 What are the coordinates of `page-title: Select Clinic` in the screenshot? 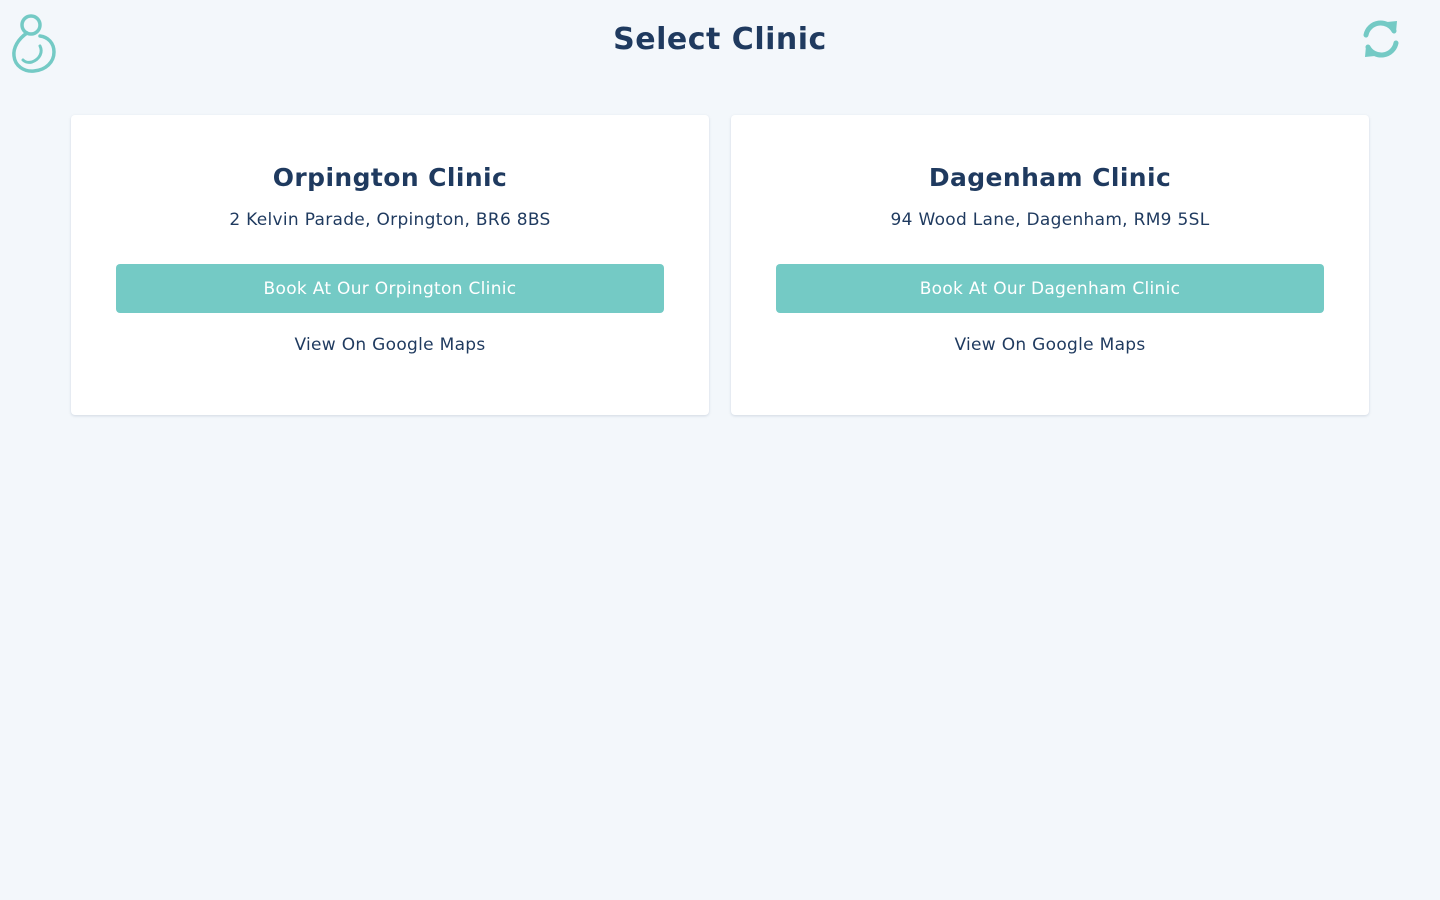 It's located at (720, 39).